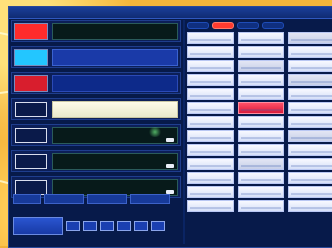 This screenshot has height=248, width=332. I want to click on title-bar, so click(170, 13).